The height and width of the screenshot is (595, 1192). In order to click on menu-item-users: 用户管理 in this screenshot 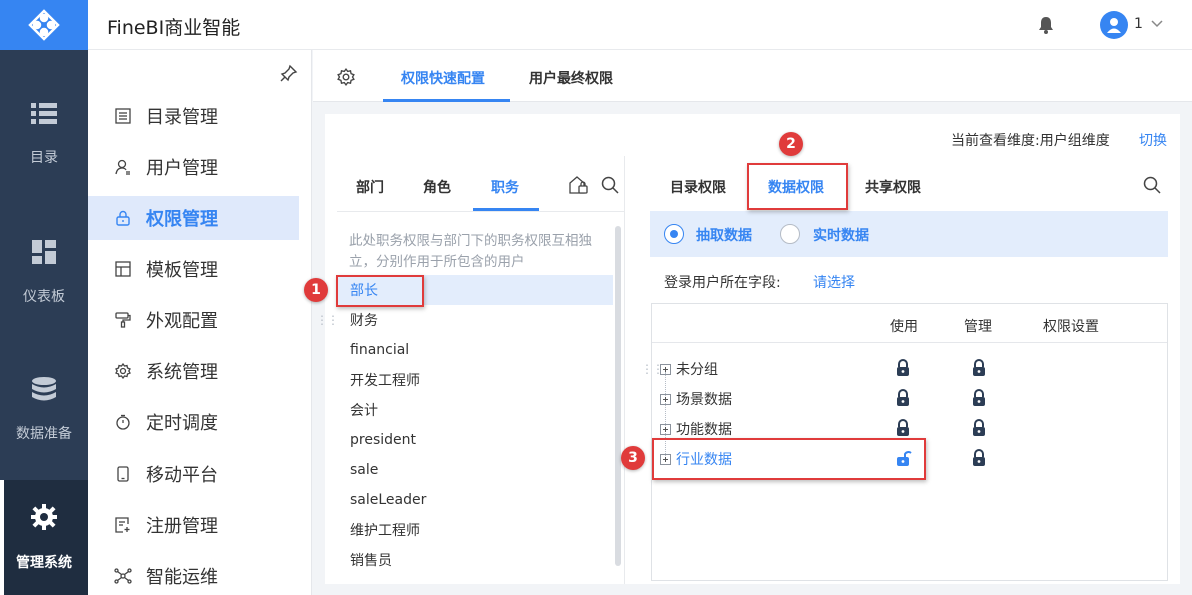, I will do `click(193, 167)`.